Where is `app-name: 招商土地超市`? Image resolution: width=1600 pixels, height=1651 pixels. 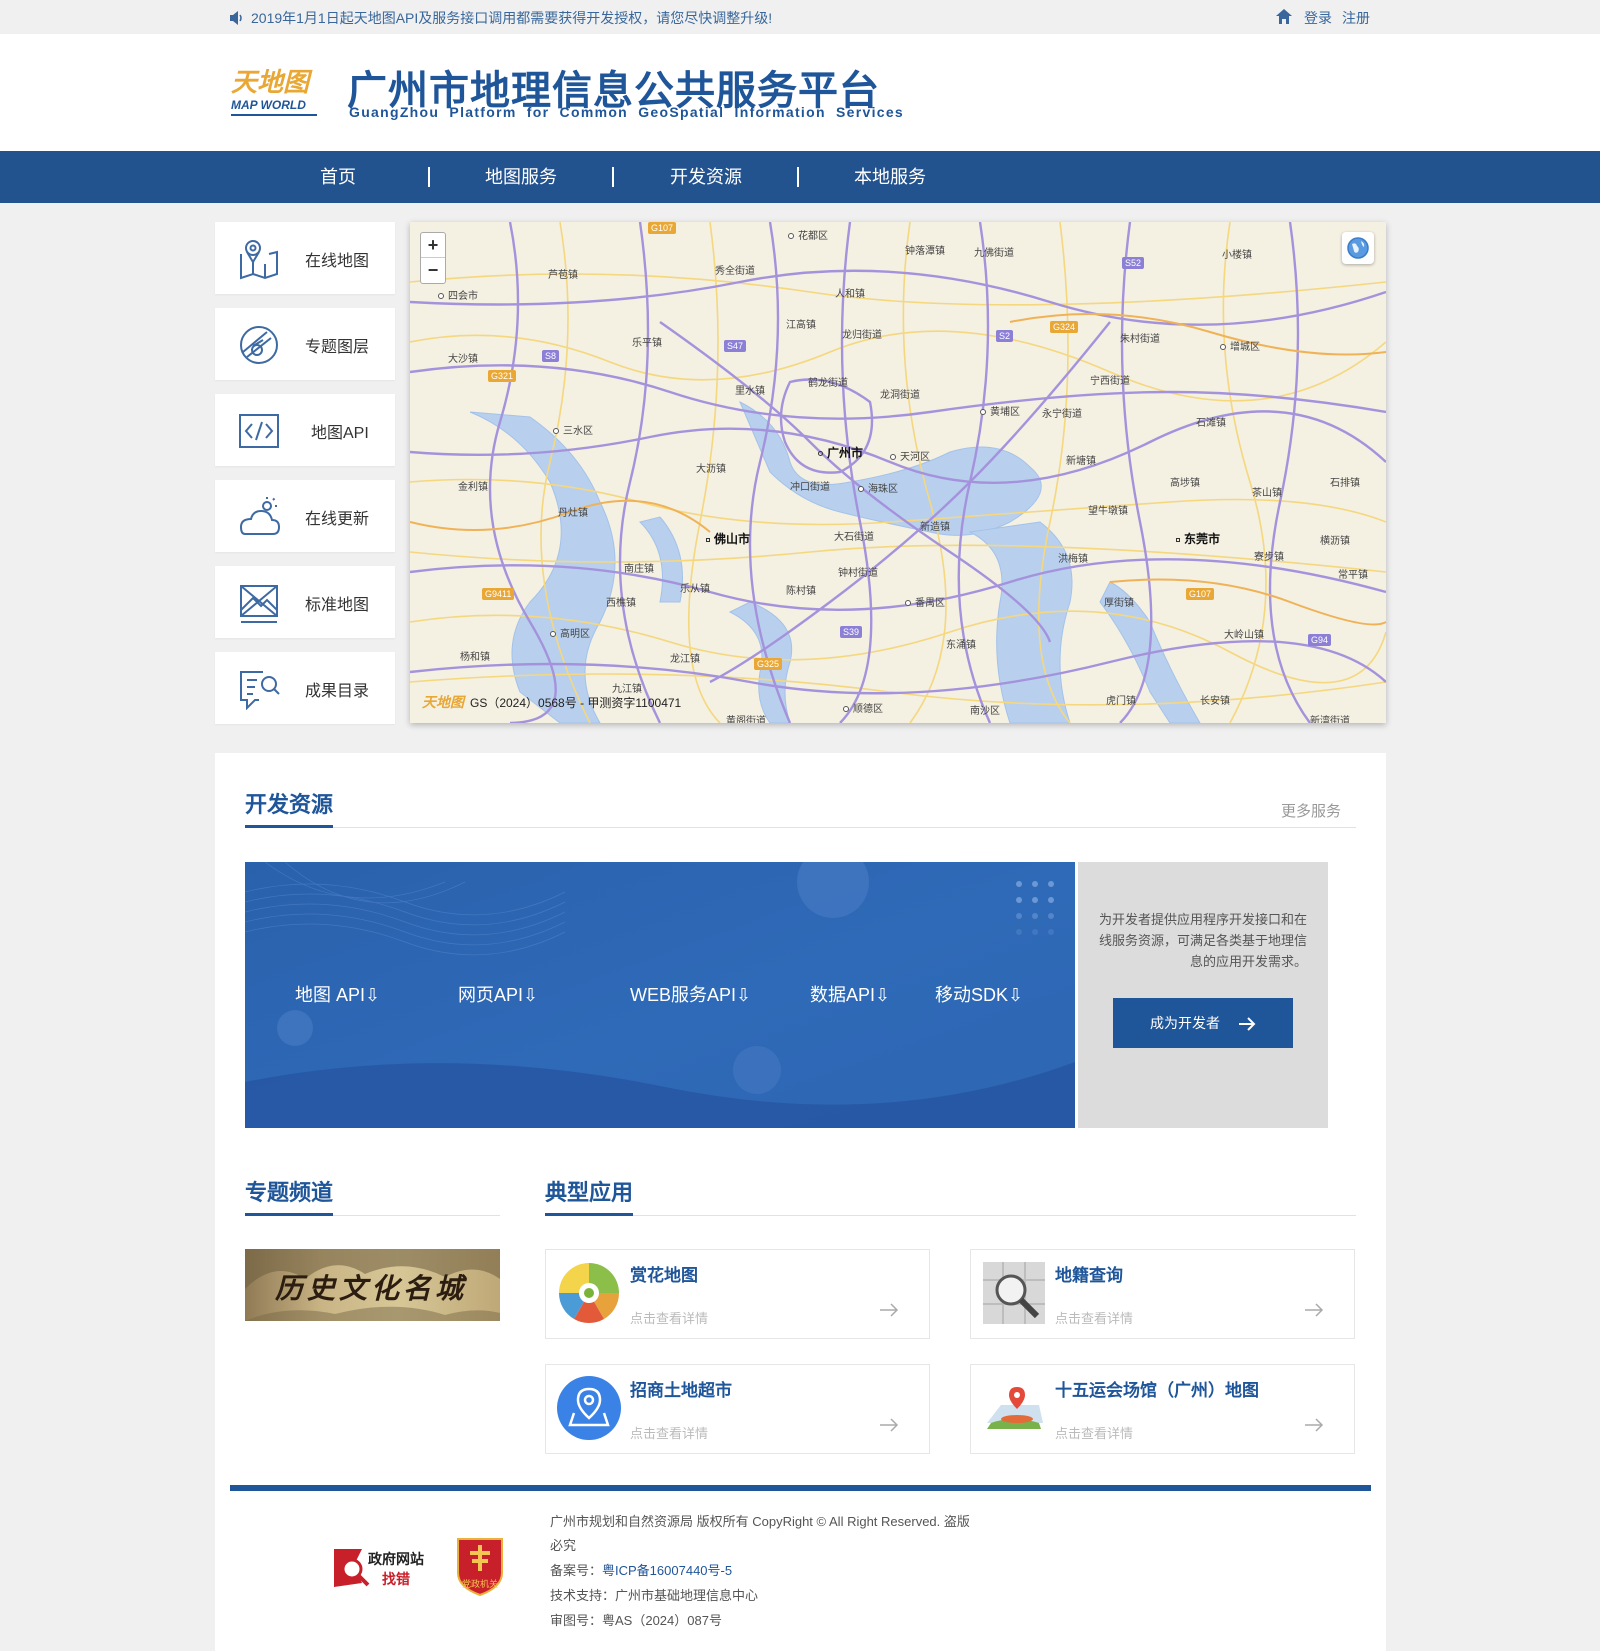 app-name: 招商土地超市 is located at coordinates (681, 1390).